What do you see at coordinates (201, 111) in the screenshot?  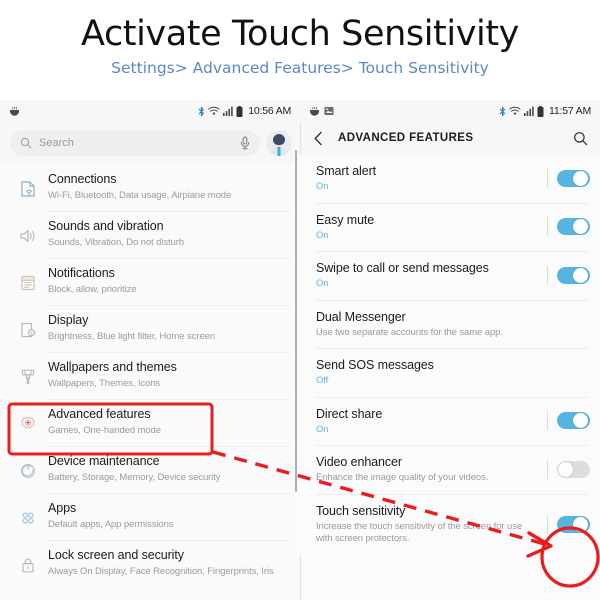 I see `bluetooth-icon` at bounding box center [201, 111].